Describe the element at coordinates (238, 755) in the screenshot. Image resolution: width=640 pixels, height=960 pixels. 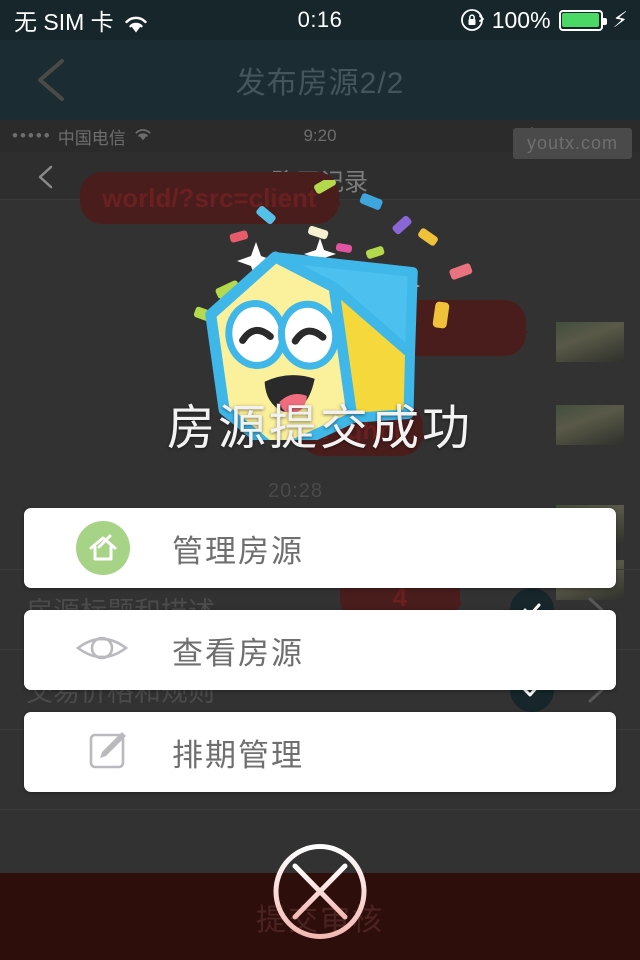
I see `schedule-management-label: 排期管理` at that location.